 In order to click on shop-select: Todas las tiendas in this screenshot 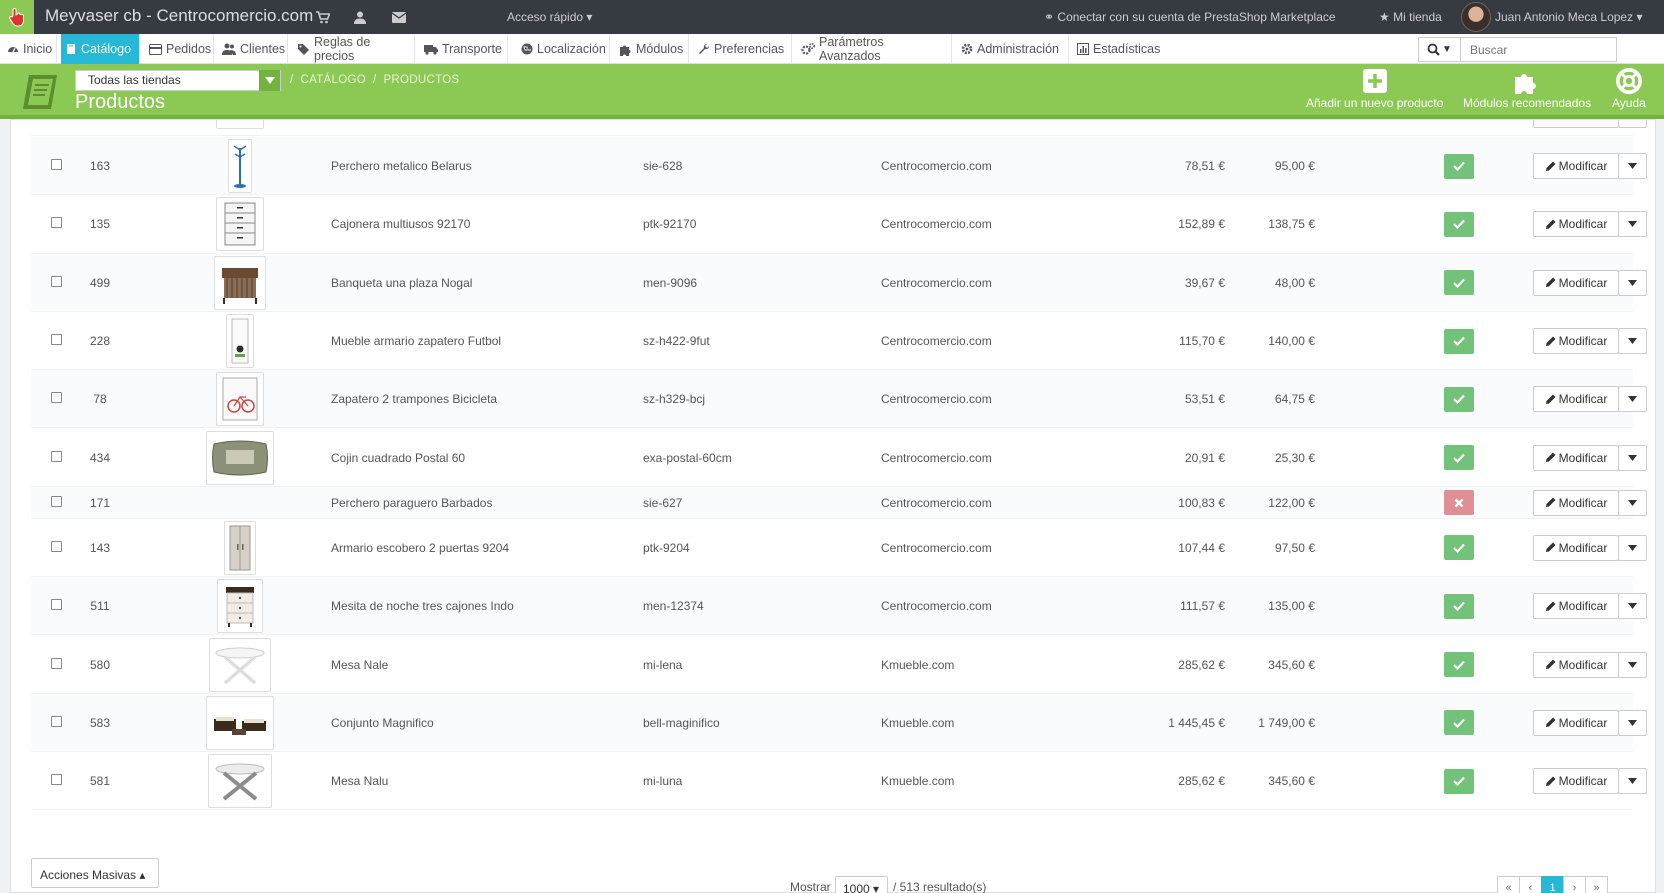, I will do `click(178, 80)`.